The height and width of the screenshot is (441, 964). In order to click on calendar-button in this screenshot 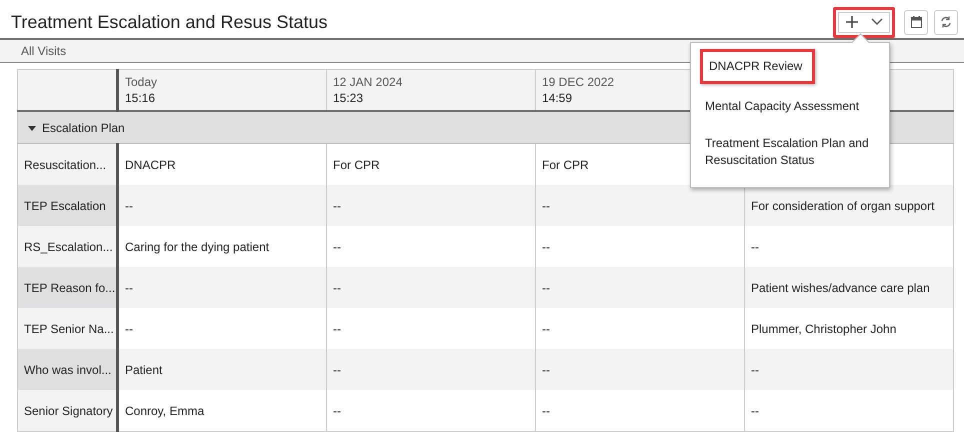, I will do `click(916, 22)`.